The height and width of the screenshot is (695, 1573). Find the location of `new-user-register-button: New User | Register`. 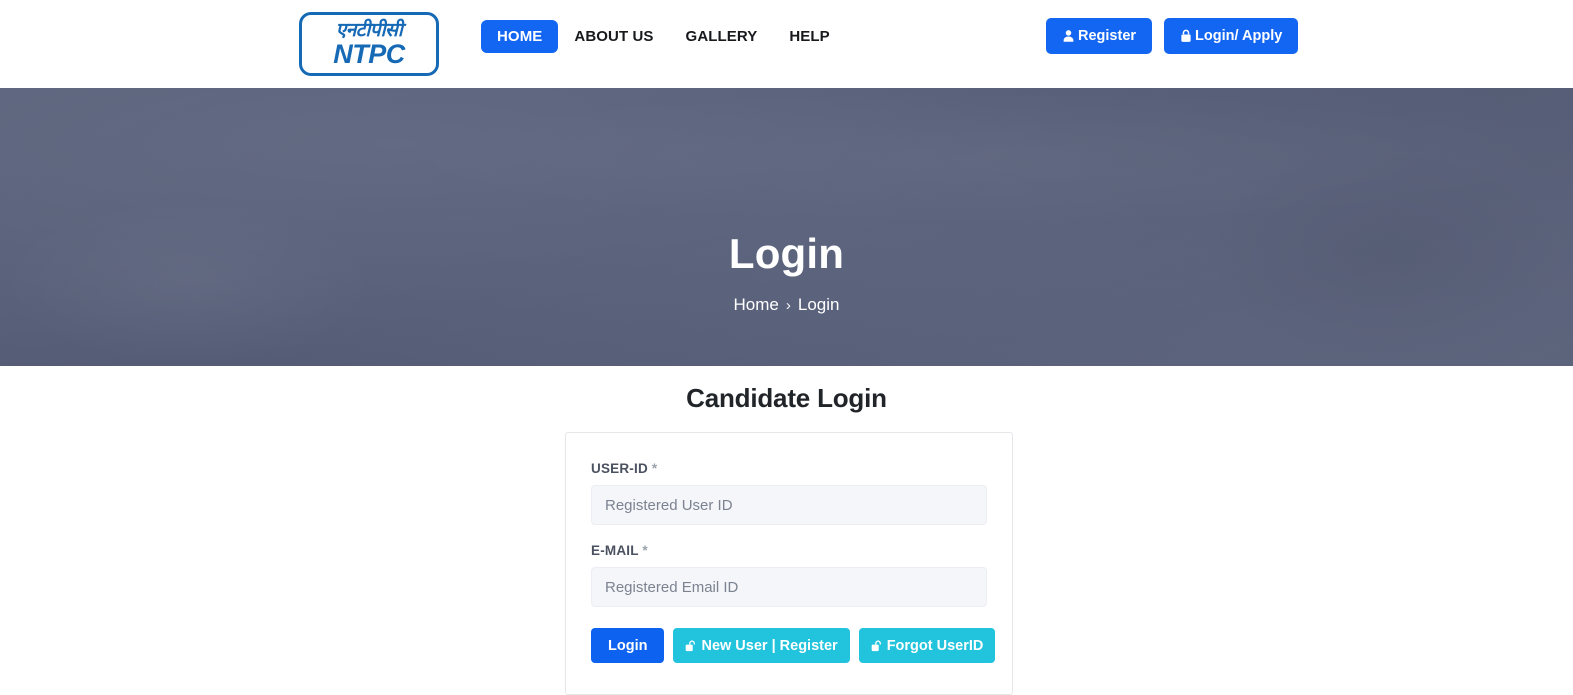

new-user-register-button: New User | Register is located at coordinates (761, 645).